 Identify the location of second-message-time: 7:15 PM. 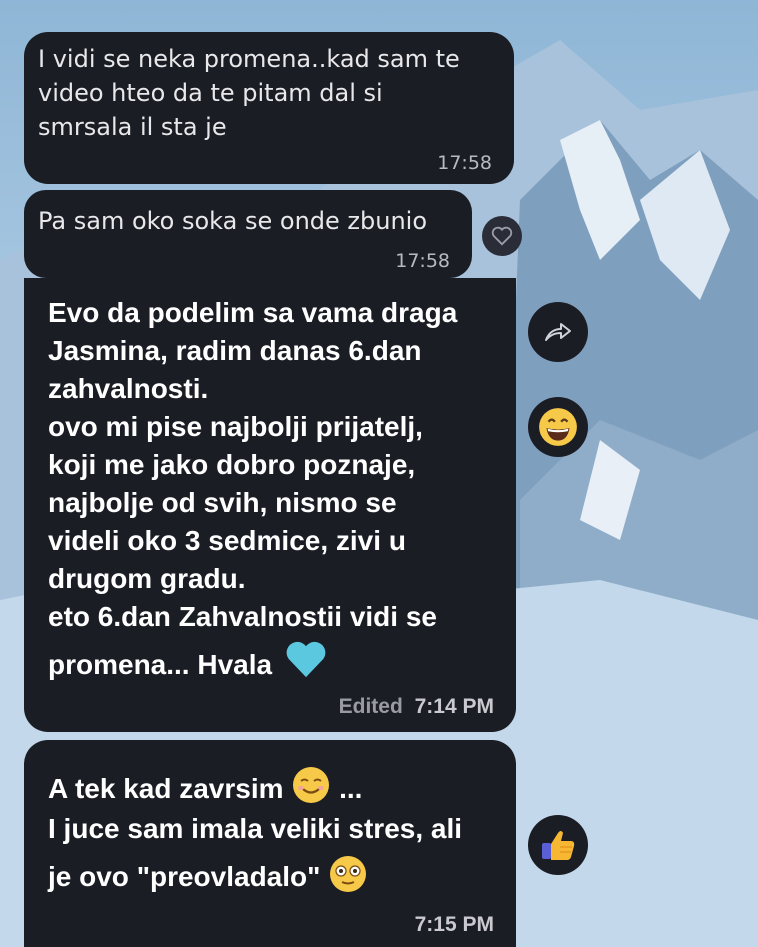
(454, 924).